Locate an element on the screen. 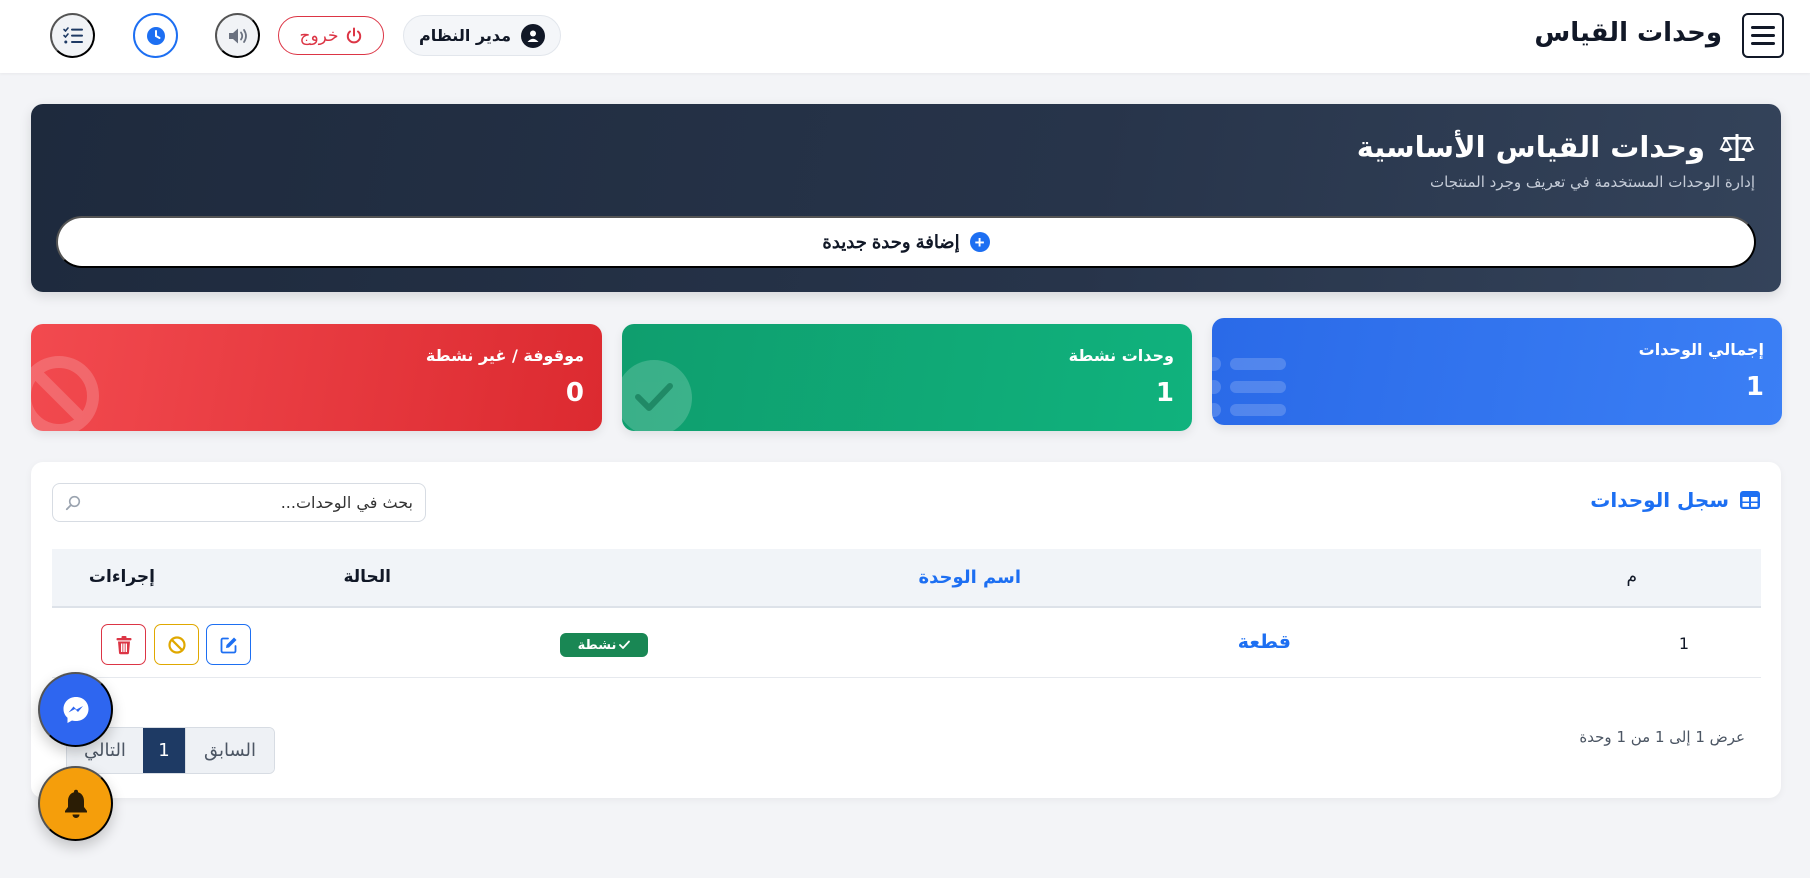 The height and width of the screenshot is (878, 1810). table-icon is located at coordinates (1750, 500).